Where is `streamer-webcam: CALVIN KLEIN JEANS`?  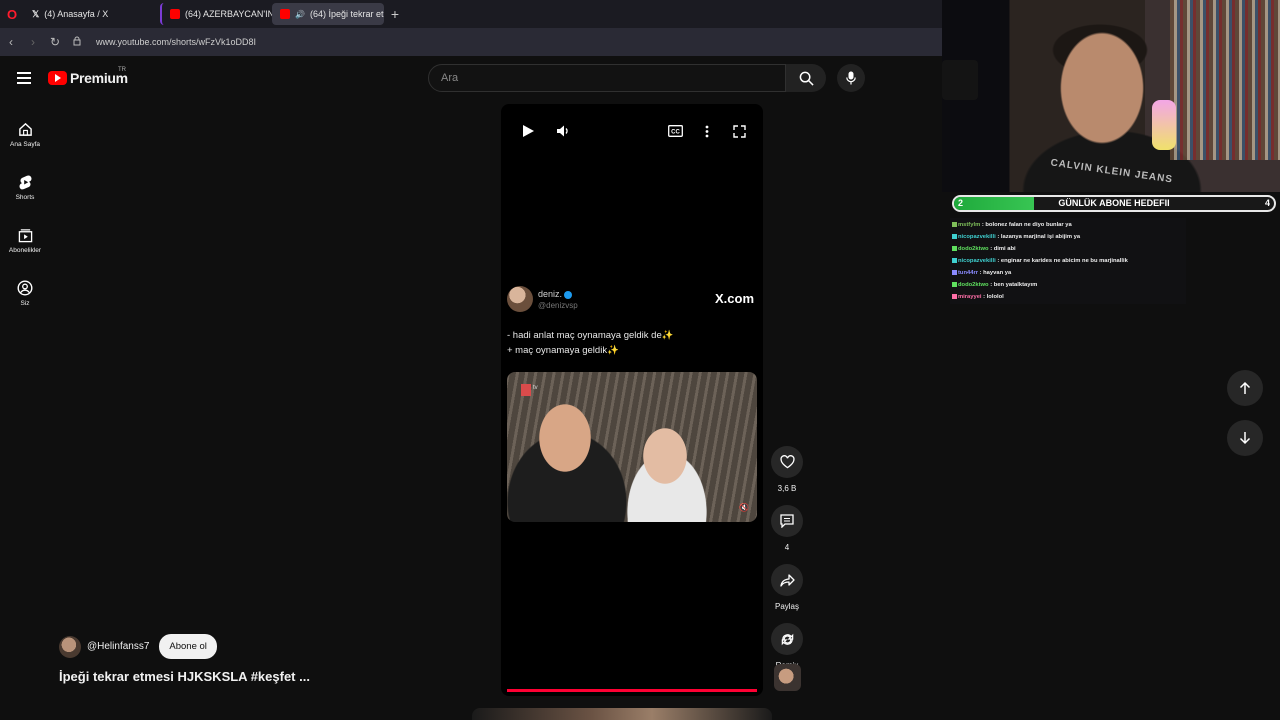 streamer-webcam: CALVIN KLEIN JEANS is located at coordinates (1111, 96).